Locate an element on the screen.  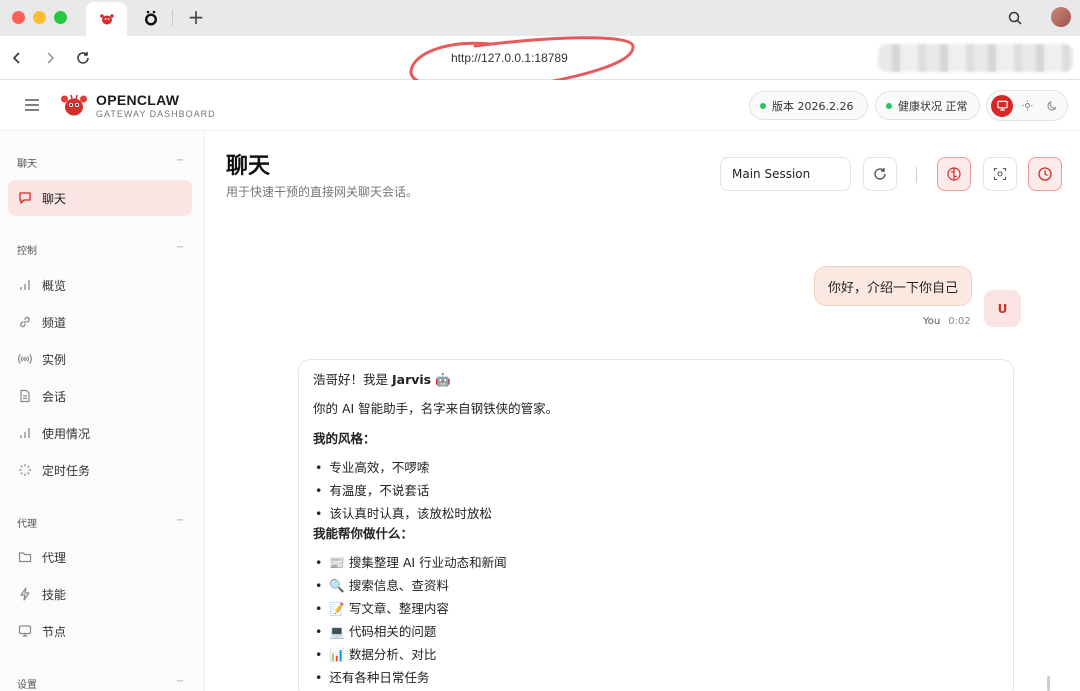
browser-tab-openclaw is located at coordinates (106, 19).